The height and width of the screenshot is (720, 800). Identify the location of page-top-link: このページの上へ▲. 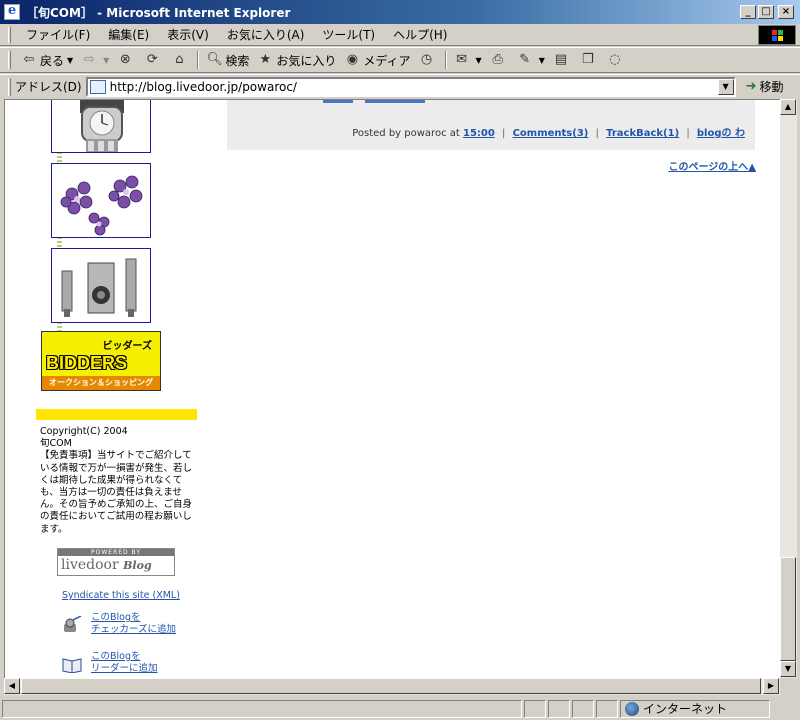
(713, 165).